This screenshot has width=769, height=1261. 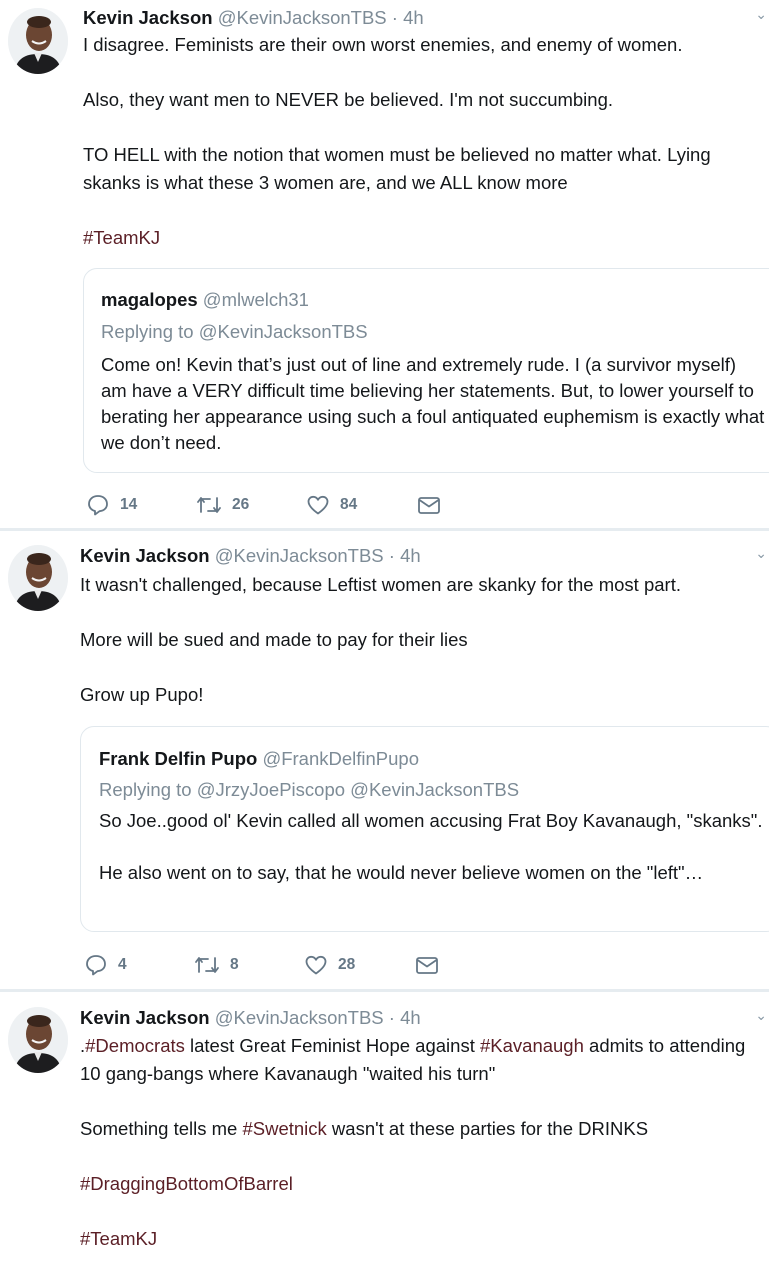 I want to click on hashtag-link: #Democrats, so click(x=135, y=1045).